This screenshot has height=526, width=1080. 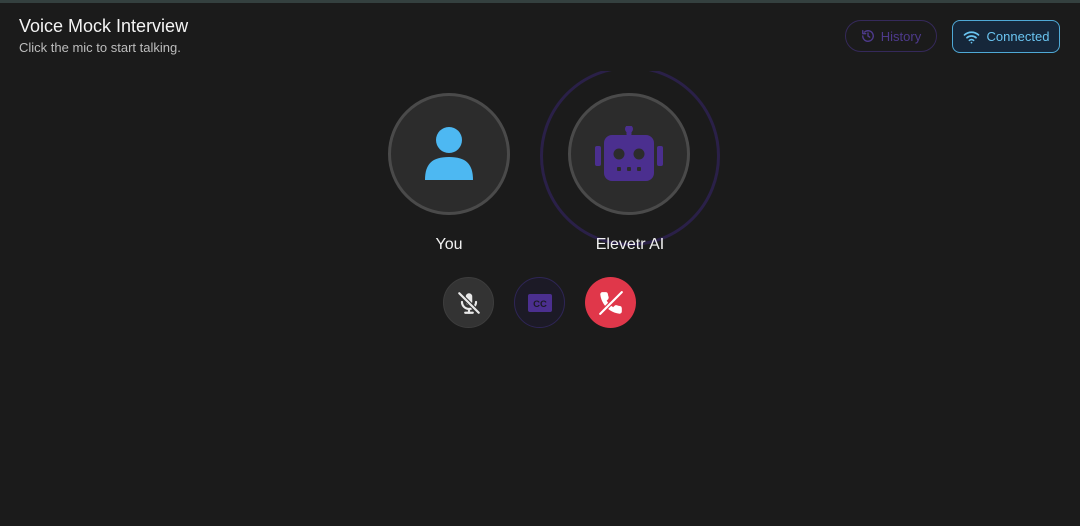 I want to click on captions-icon: CC, so click(x=539, y=302).